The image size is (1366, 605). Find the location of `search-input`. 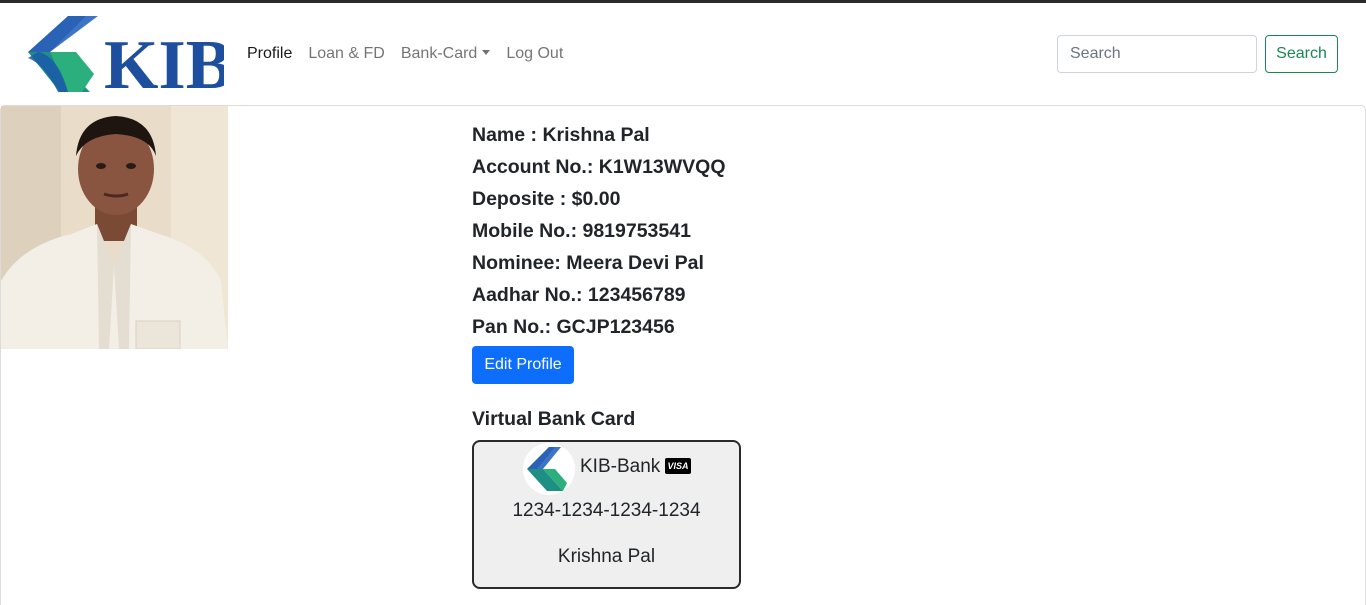

search-input is located at coordinates (1157, 54).